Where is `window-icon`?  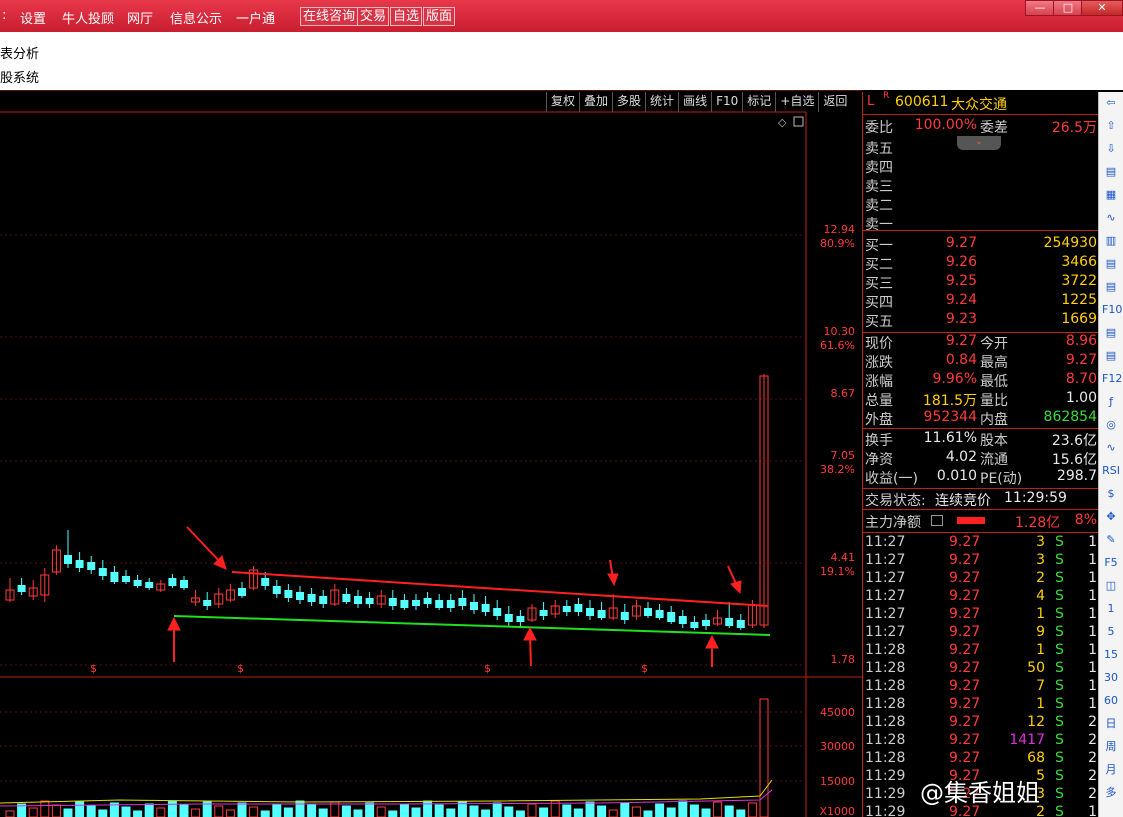 window-icon is located at coordinates (798, 121).